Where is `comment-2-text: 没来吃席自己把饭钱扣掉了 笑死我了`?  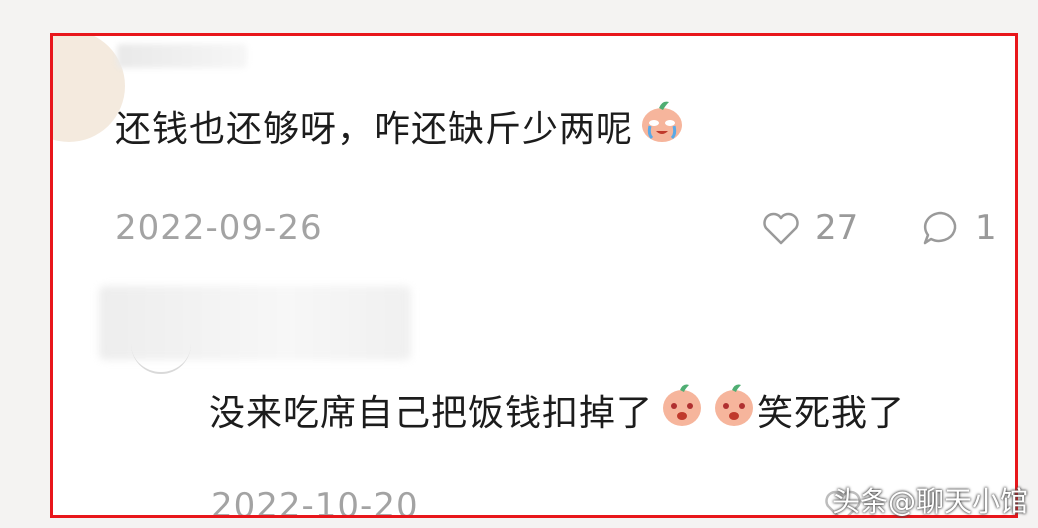
comment-2-text: 没来吃席自己把饭钱扣掉了 笑死我了 is located at coordinates (557, 409).